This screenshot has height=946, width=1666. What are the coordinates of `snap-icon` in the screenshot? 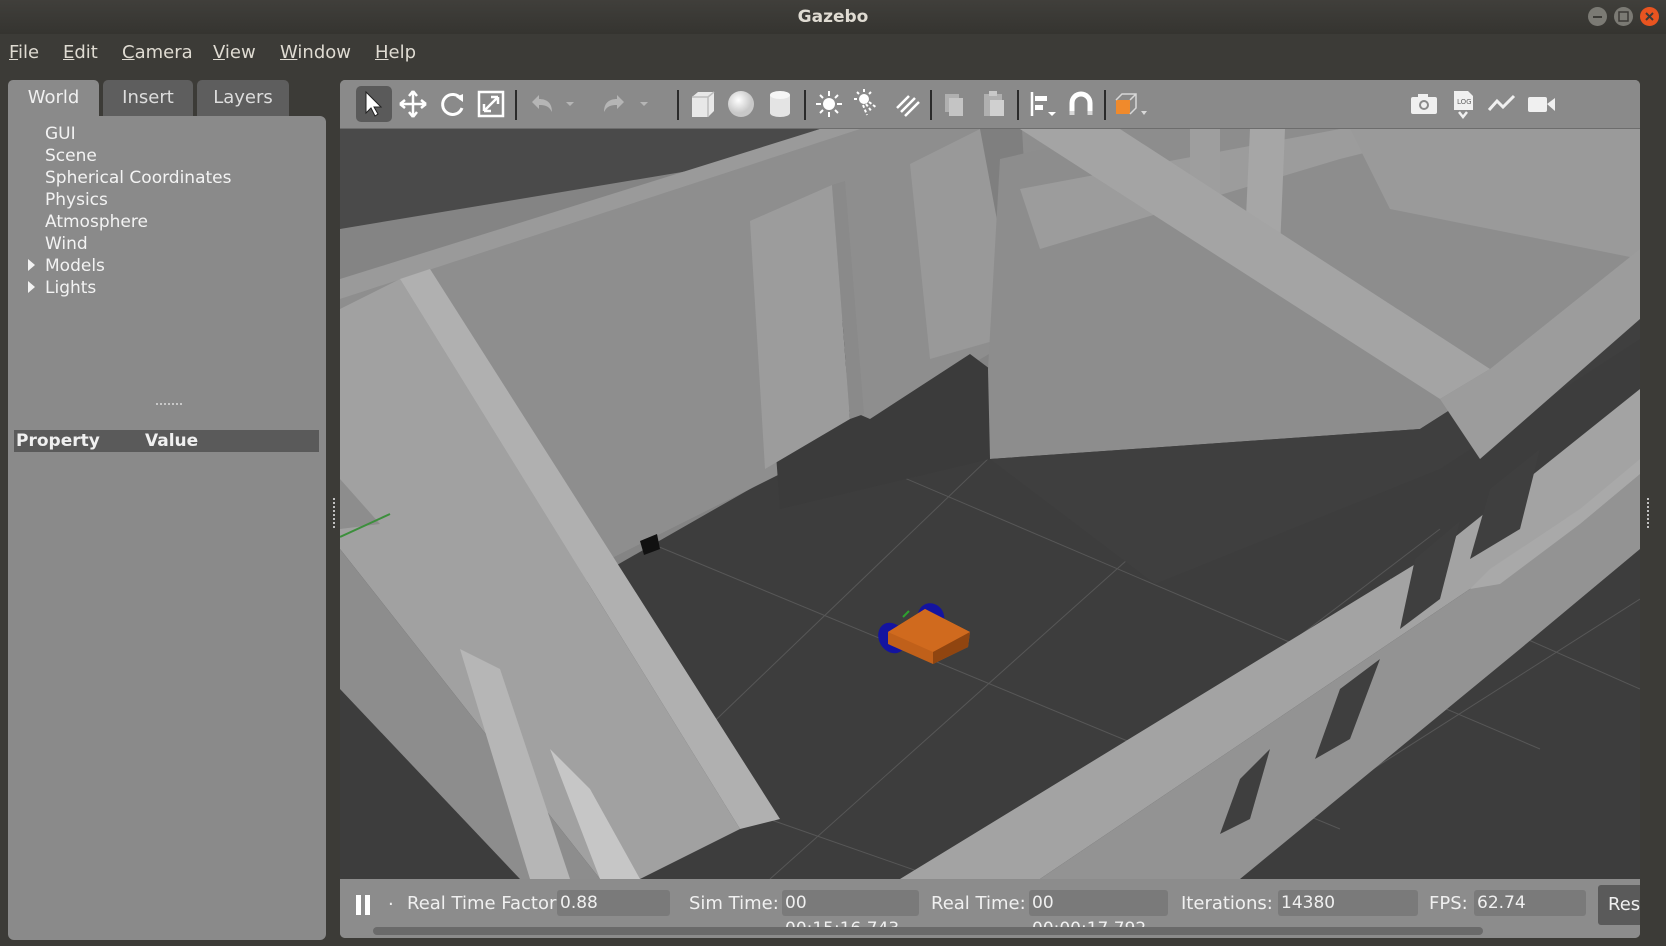 It's located at (1081, 103).